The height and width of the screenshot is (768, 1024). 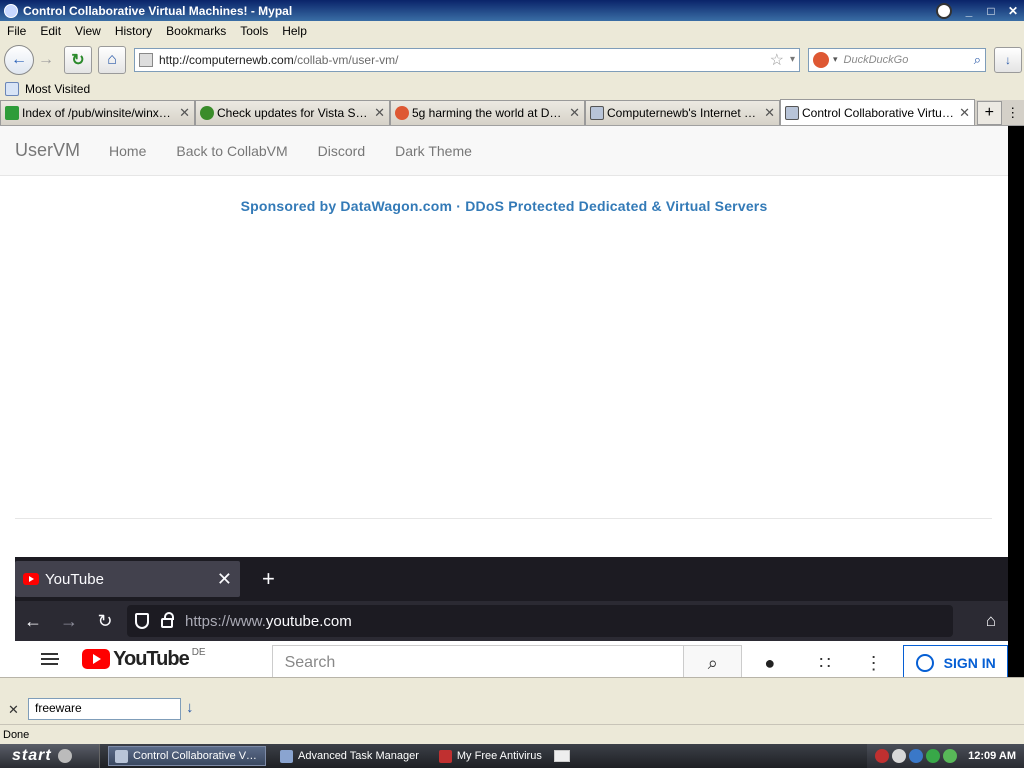 What do you see at coordinates (916, 756) in the screenshot?
I see `network-tray-icon` at bounding box center [916, 756].